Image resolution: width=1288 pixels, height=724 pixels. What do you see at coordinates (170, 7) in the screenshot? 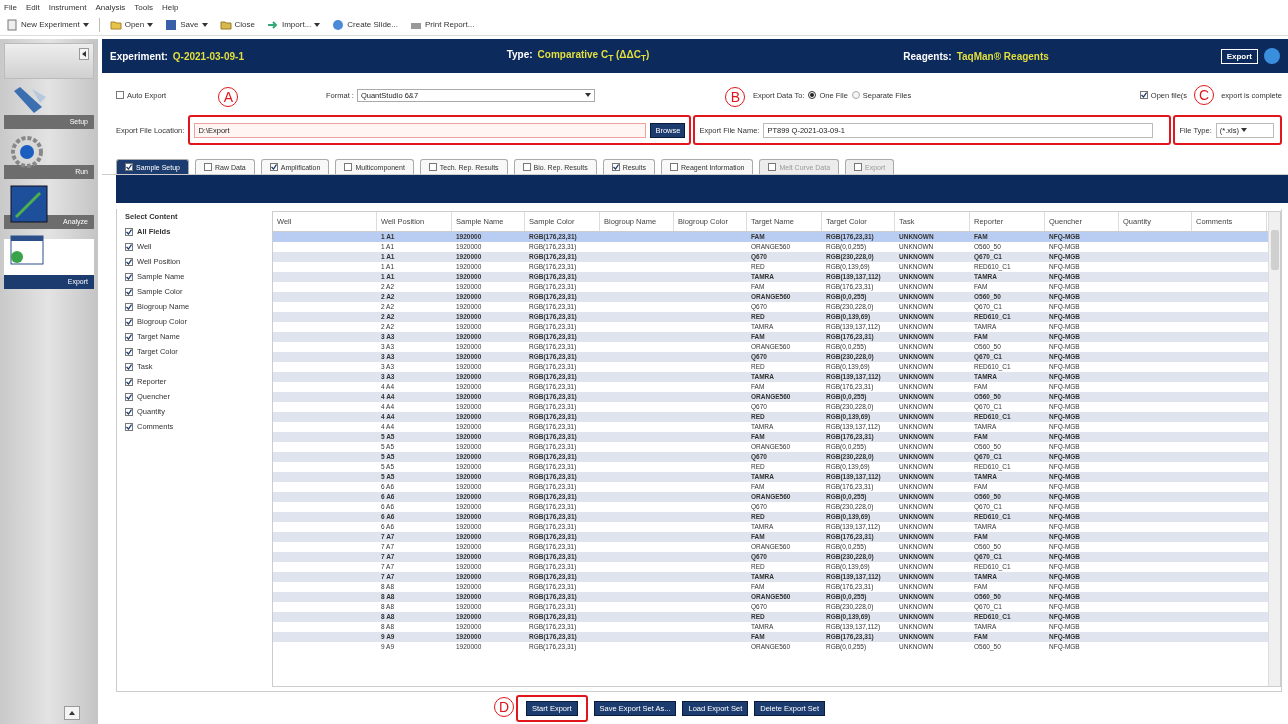
I see `menu-item: Help` at bounding box center [170, 7].